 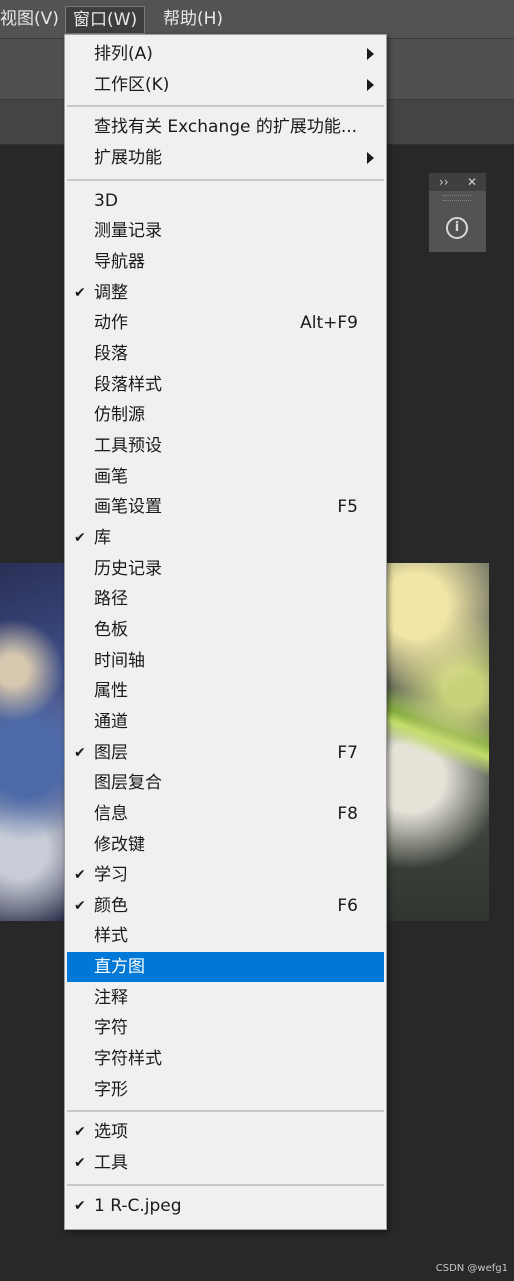 What do you see at coordinates (29, 19) in the screenshot?
I see `menu-view: 视图(V)` at bounding box center [29, 19].